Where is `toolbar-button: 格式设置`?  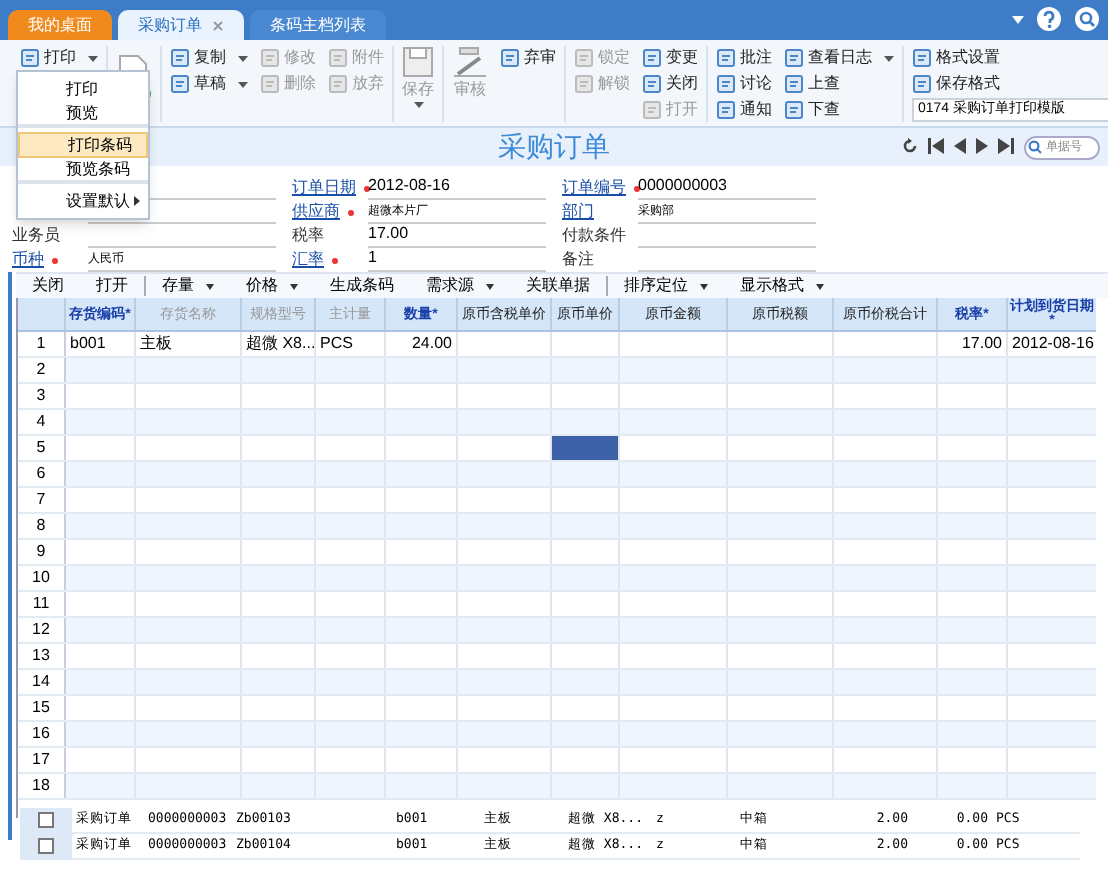
toolbar-button: 格式设置 is located at coordinates (1010, 58).